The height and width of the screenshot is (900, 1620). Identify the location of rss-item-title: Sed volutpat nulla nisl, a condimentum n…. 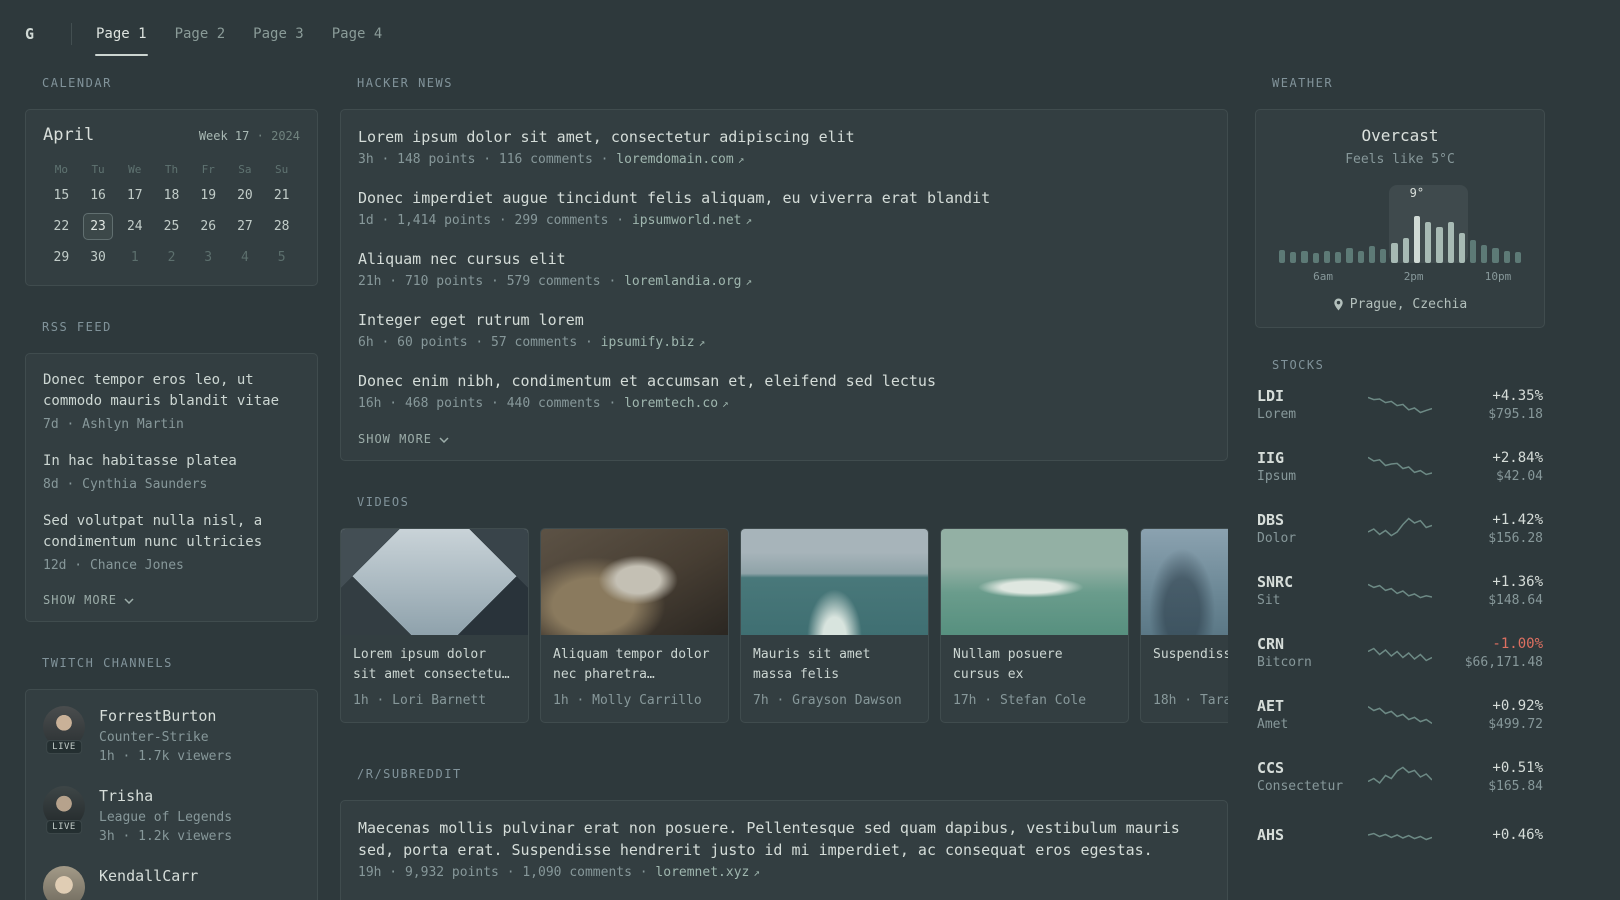
(171, 532).